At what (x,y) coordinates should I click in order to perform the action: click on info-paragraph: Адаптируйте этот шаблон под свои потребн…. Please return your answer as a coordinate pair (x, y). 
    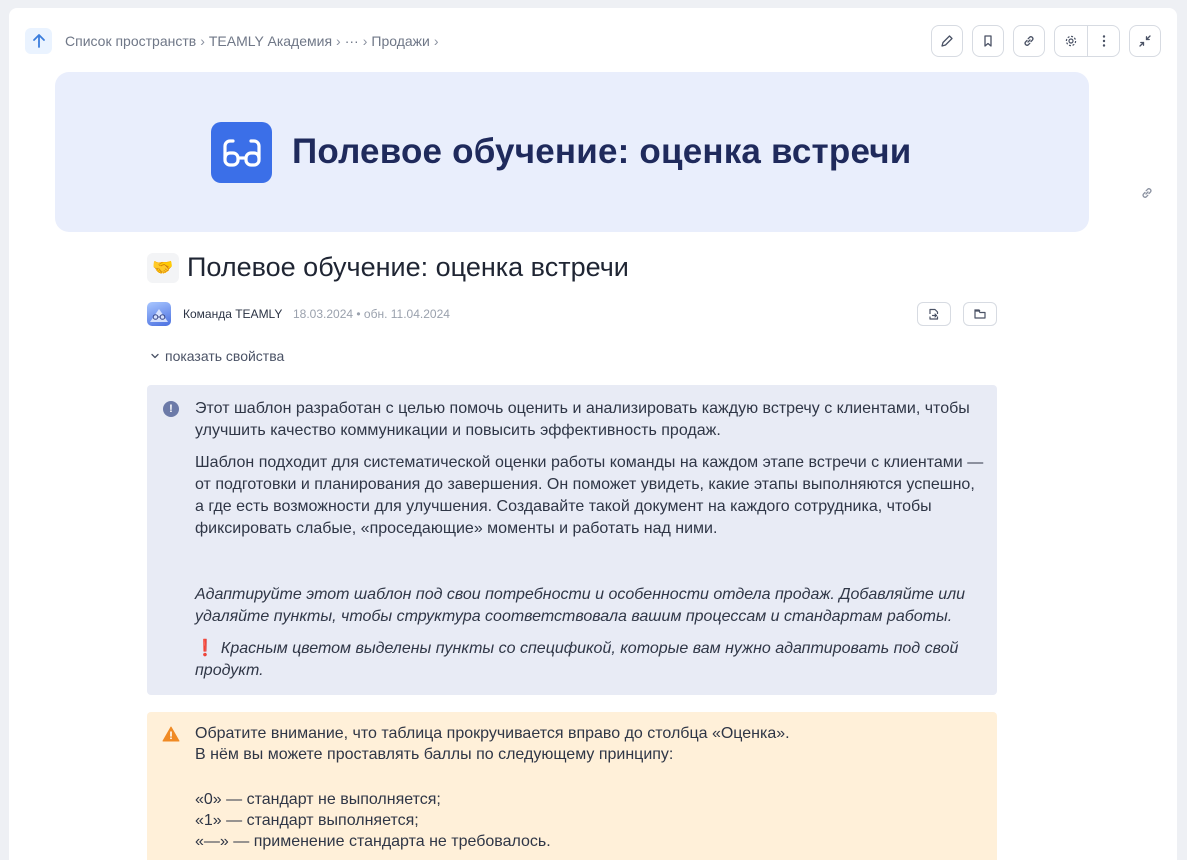
    Looking at the image, I should click on (580, 605).